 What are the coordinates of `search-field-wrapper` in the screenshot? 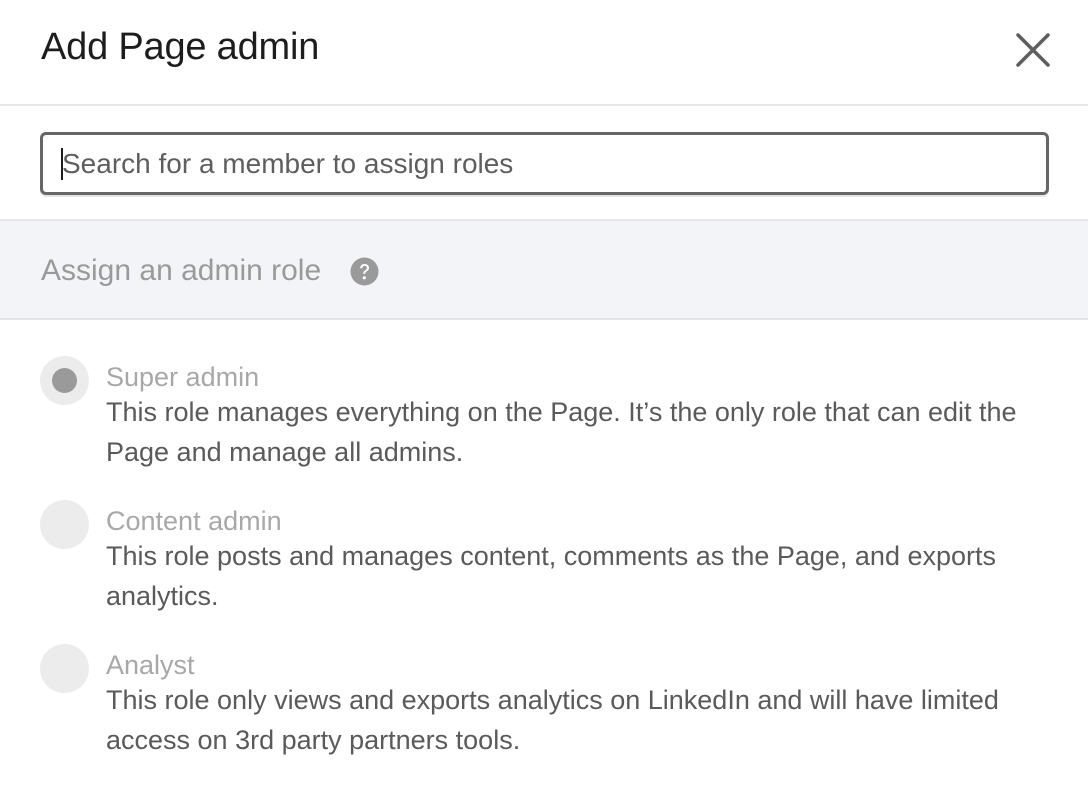 It's located at (544, 163).